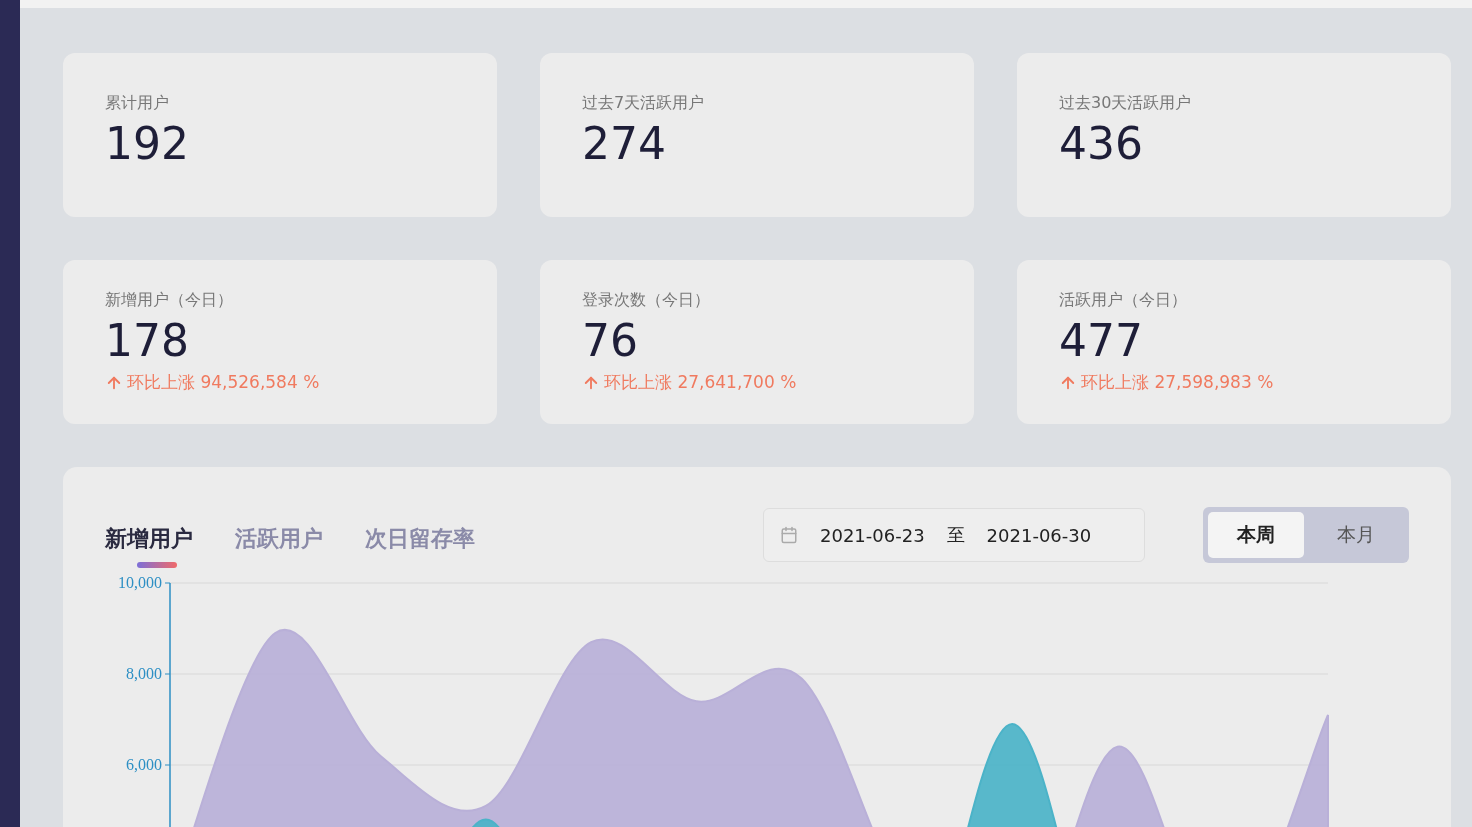 This screenshot has width=1472, height=827. Describe the element at coordinates (1101, 144) in the screenshot. I see `stat-value: 436` at that location.